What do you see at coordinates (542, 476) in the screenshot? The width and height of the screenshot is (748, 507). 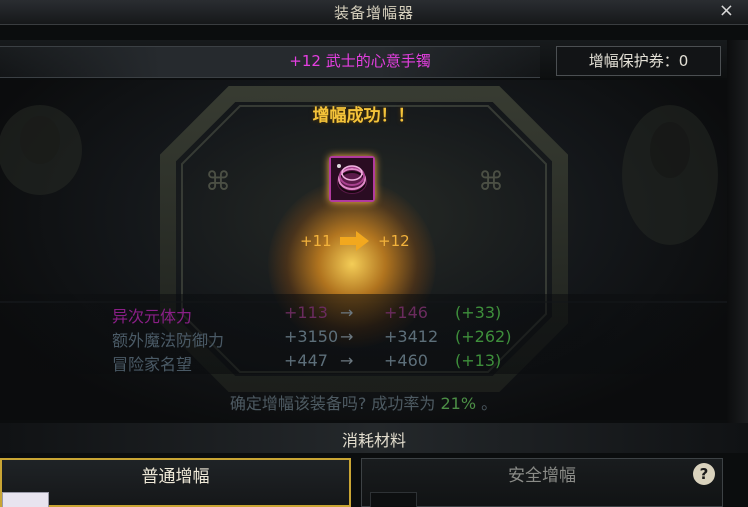 I see `tab-safe-label: 安全增幅` at bounding box center [542, 476].